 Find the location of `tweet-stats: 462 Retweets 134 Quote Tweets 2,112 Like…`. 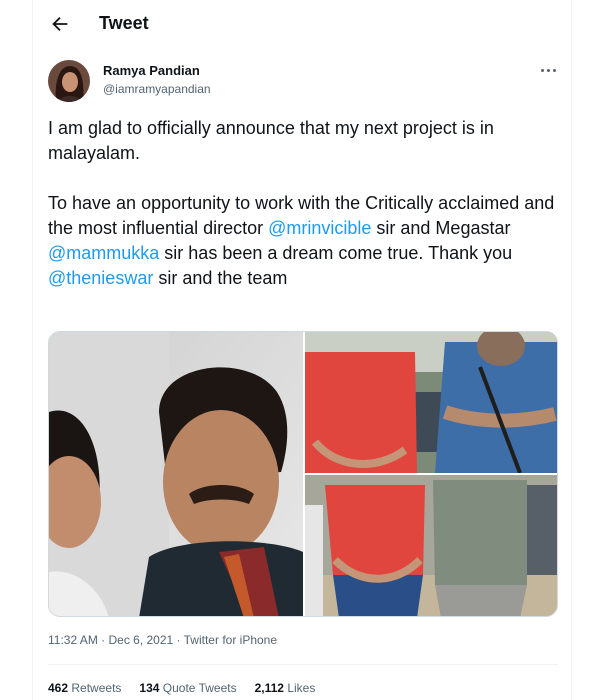

tweet-stats: 462 Retweets 134 Quote Tweets 2,112 Like… is located at coordinates (181, 688).